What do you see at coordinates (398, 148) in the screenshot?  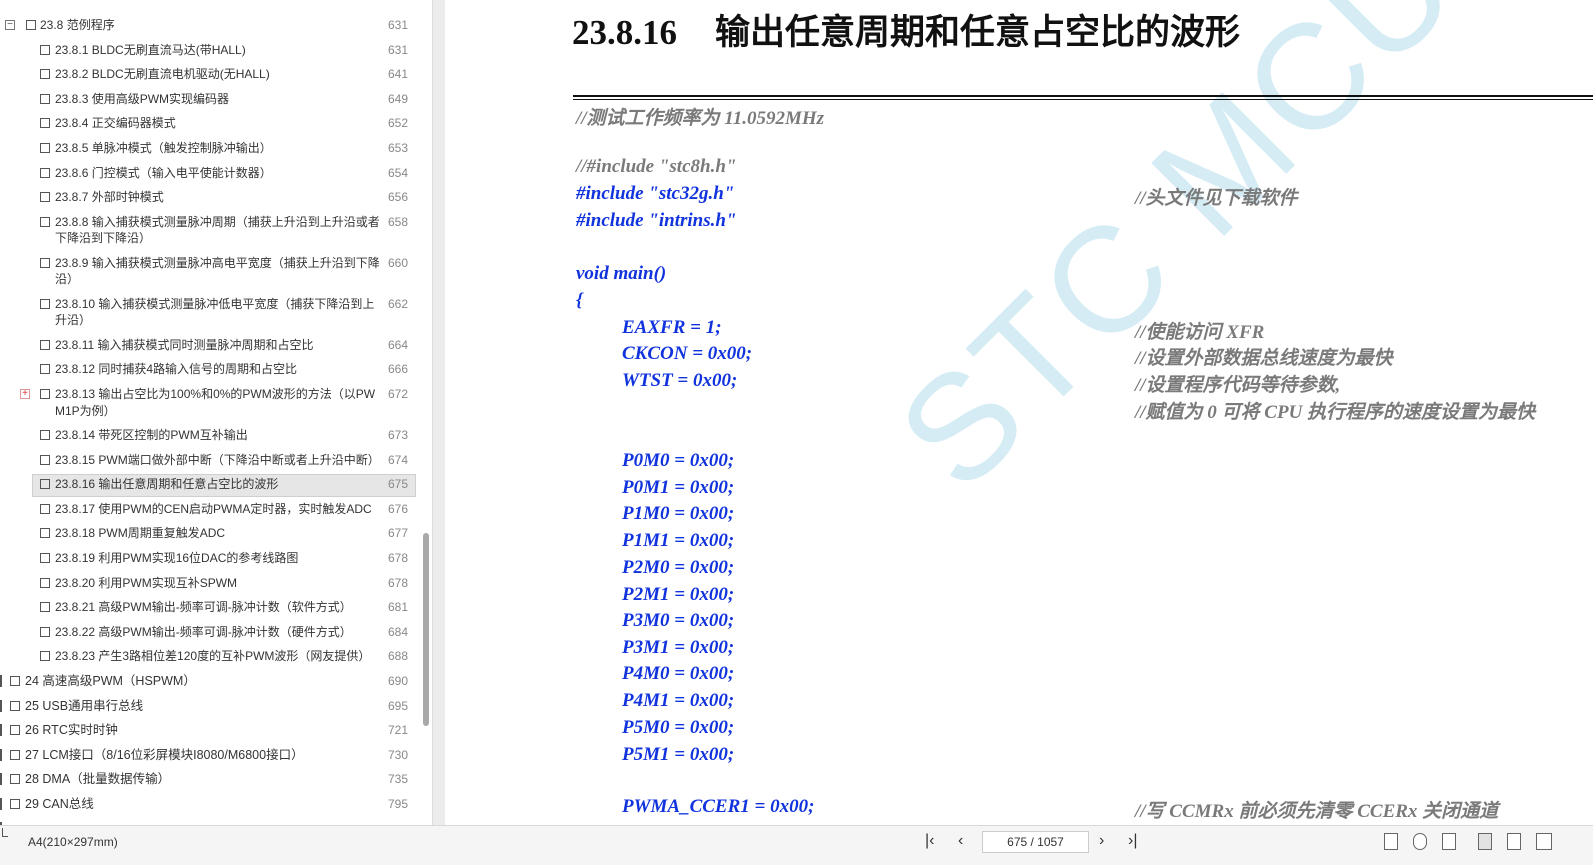 I see `toc-page-number: 653` at bounding box center [398, 148].